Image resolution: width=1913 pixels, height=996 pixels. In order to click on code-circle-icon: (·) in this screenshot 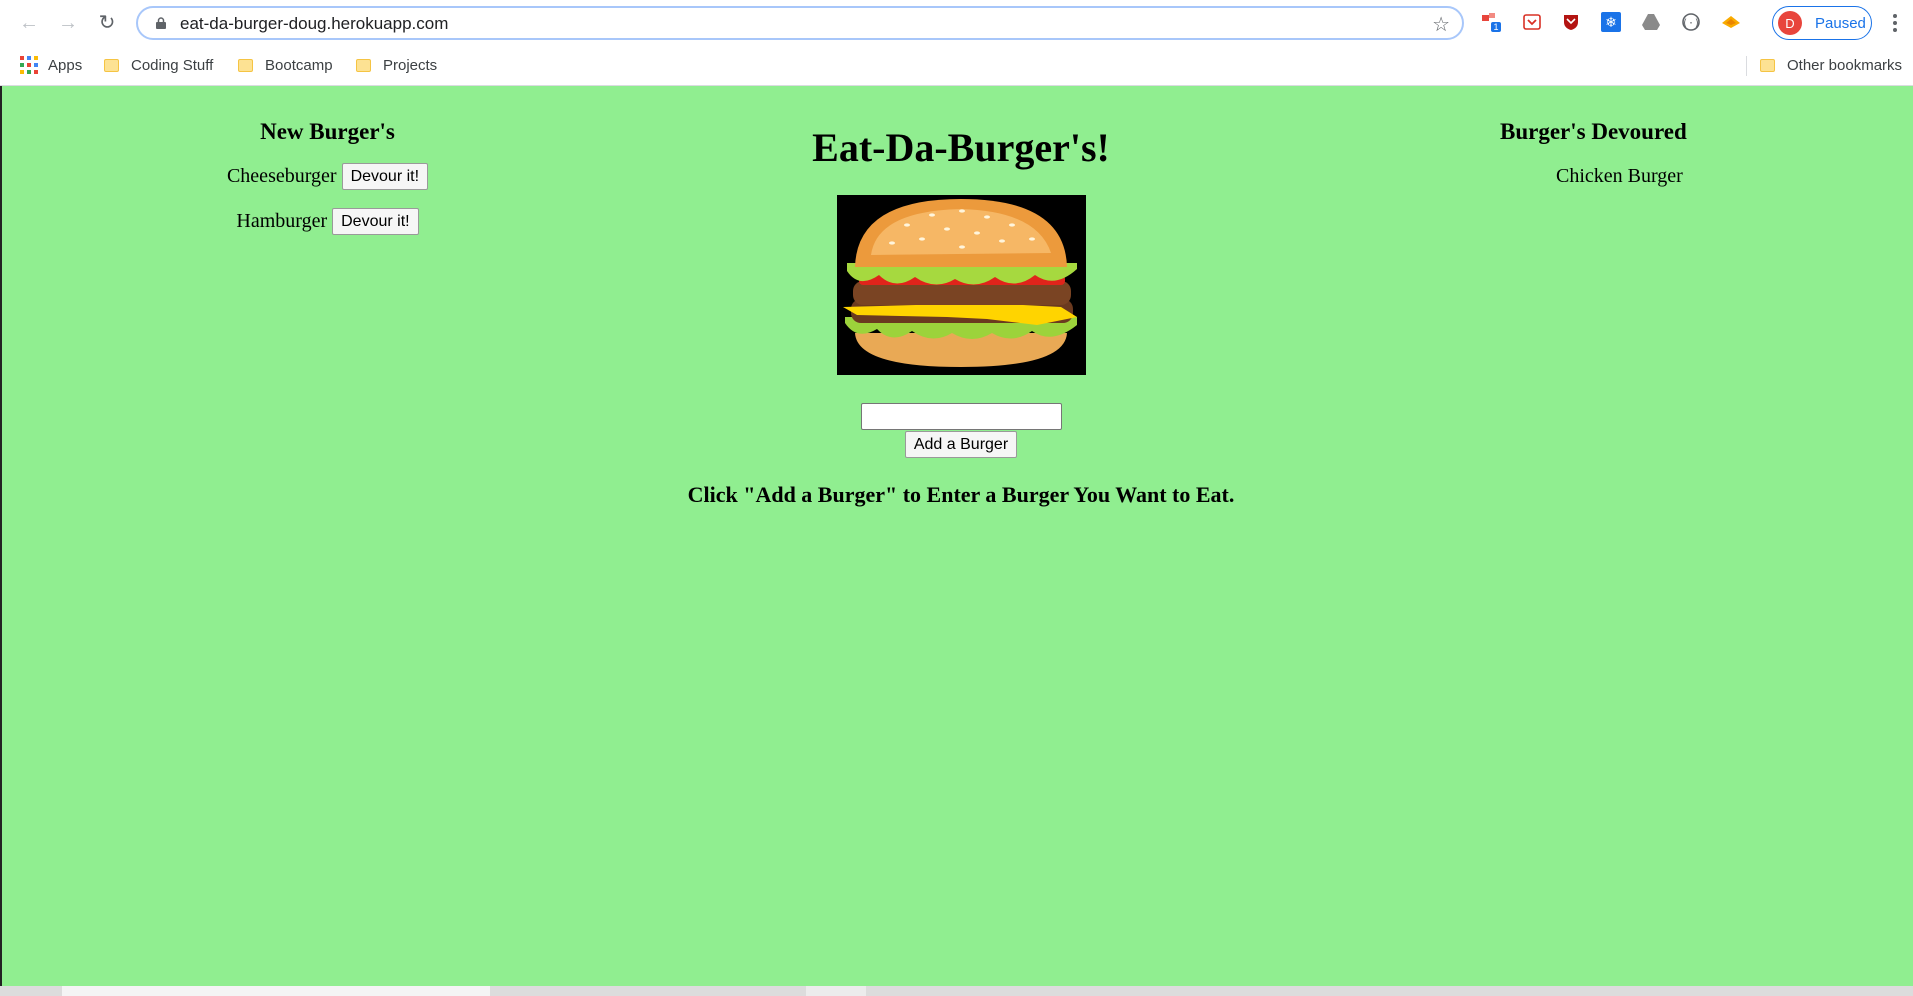, I will do `click(1691, 22)`.